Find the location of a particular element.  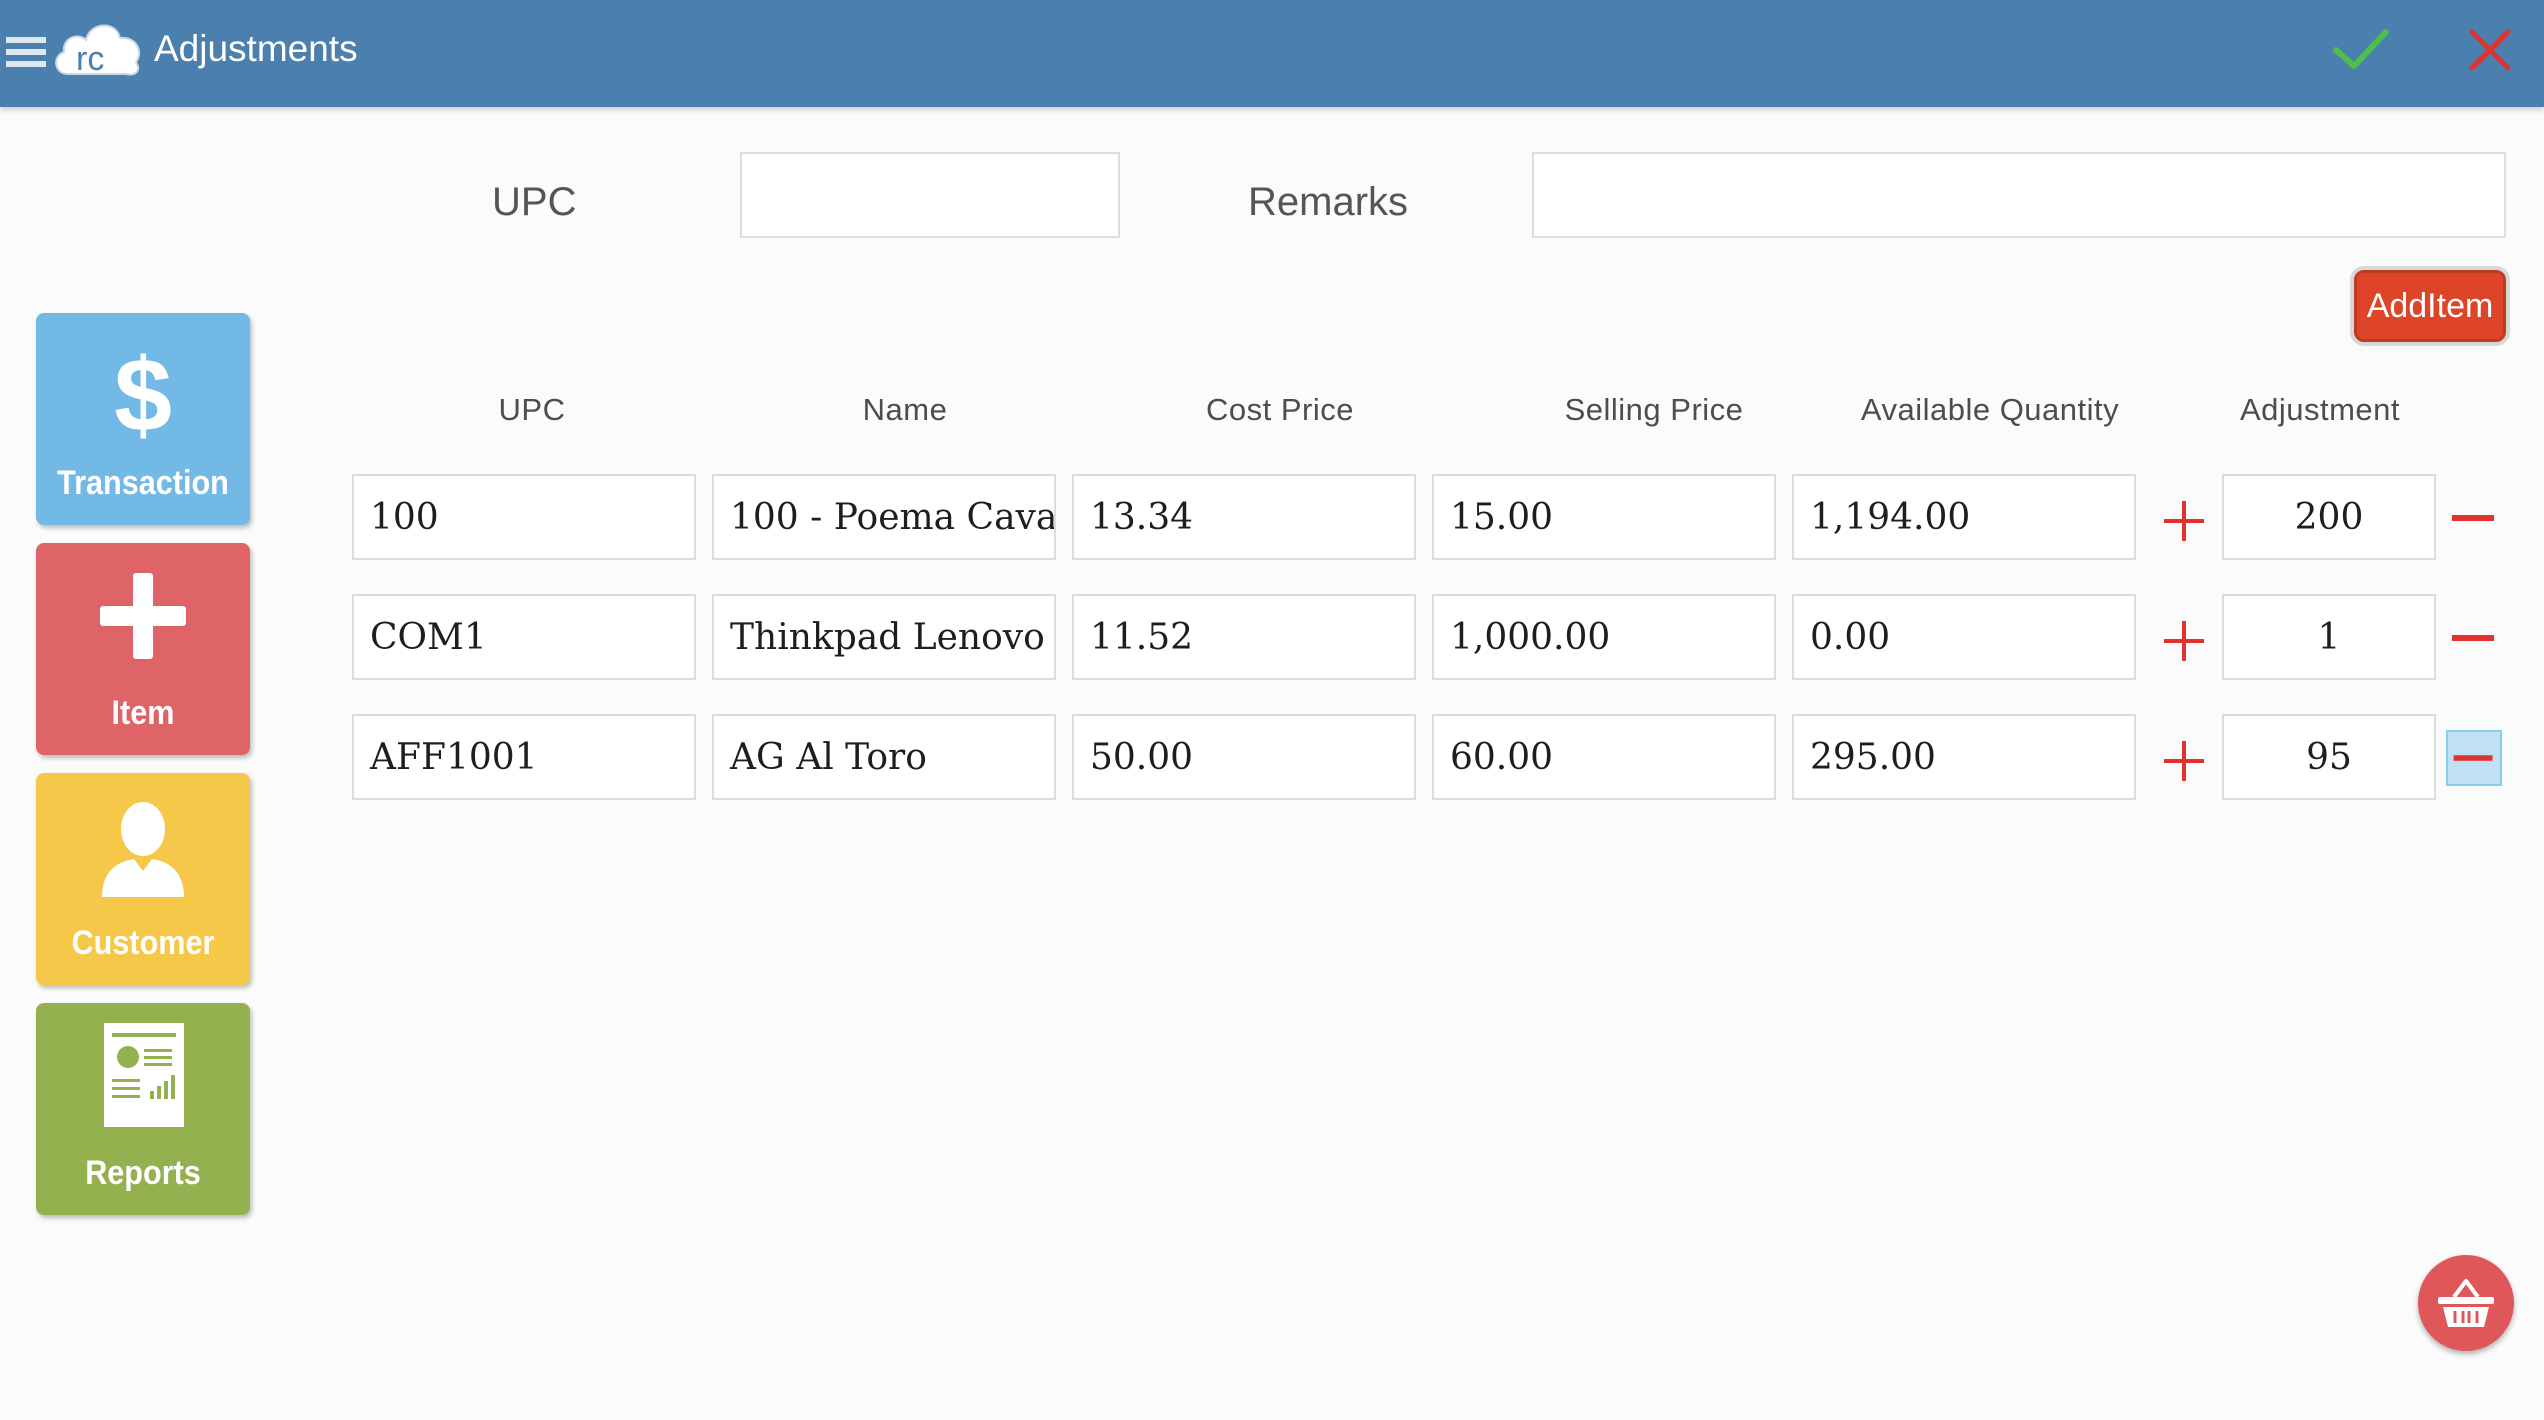

selling-price-cell: 1,000.00 is located at coordinates (1604, 637).